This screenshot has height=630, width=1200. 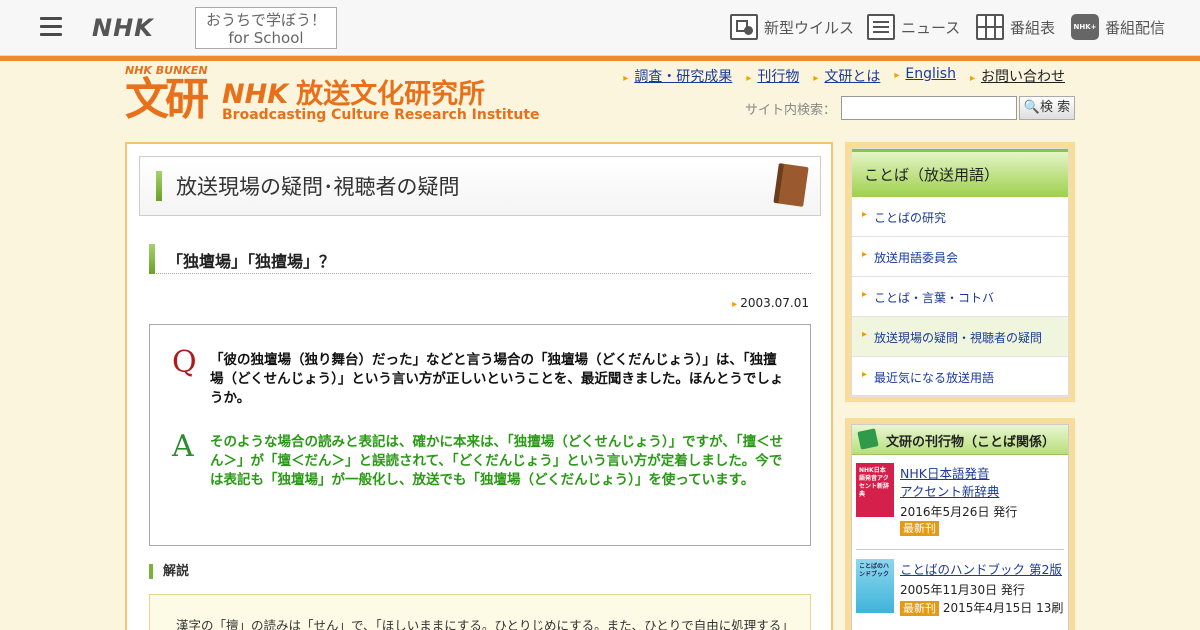 I want to click on search-button-label: 検 索, so click(x=1055, y=107).